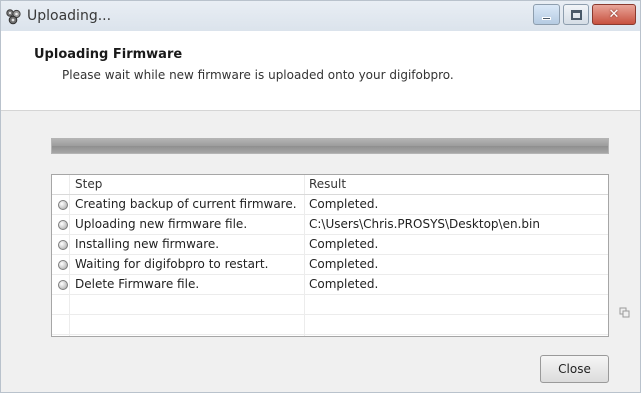 Image resolution: width=641 pixels, height=393 pixels. What do you see at coordinates (172, 264) in the screenshot?
I see `step-cell: Waiting for digifobpro to restart.` at bounding box center [172, 264].